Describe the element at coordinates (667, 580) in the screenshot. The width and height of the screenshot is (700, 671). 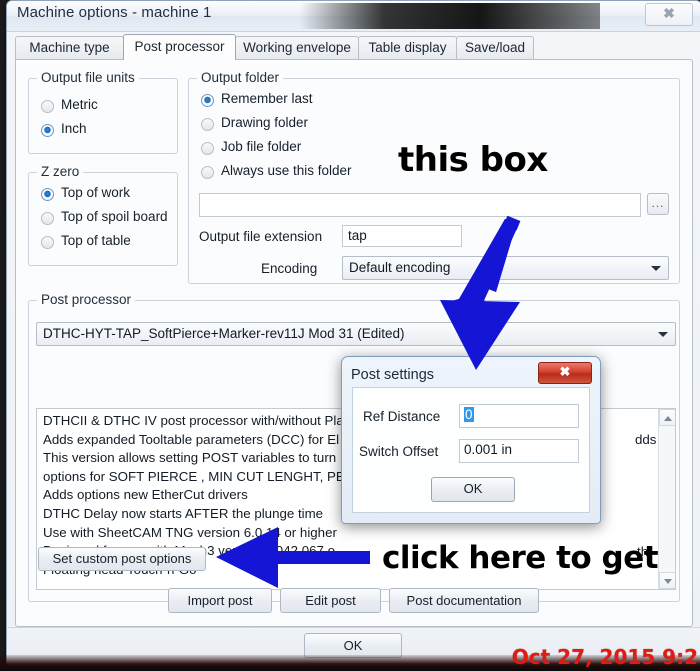
I see `scroll-down-icon` at that location.